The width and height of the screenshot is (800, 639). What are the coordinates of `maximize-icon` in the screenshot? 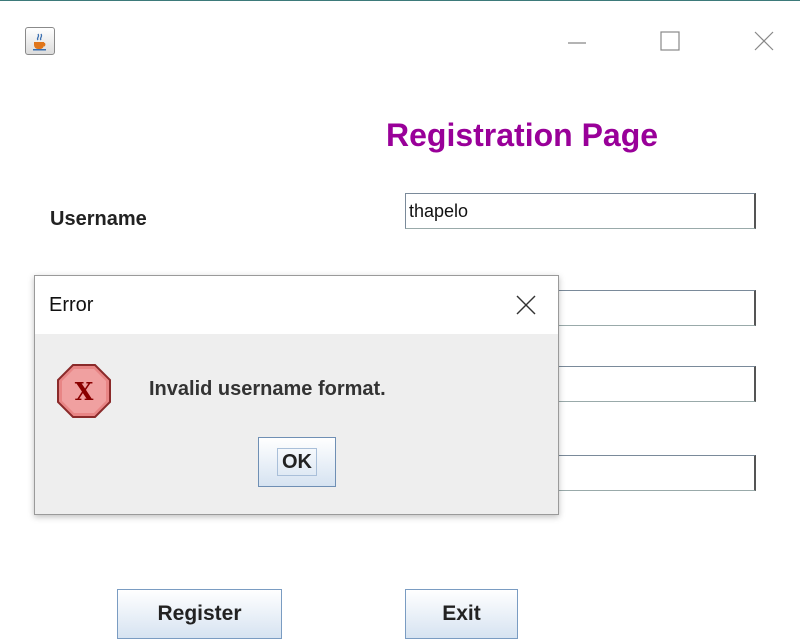 It's located at (670, 41).